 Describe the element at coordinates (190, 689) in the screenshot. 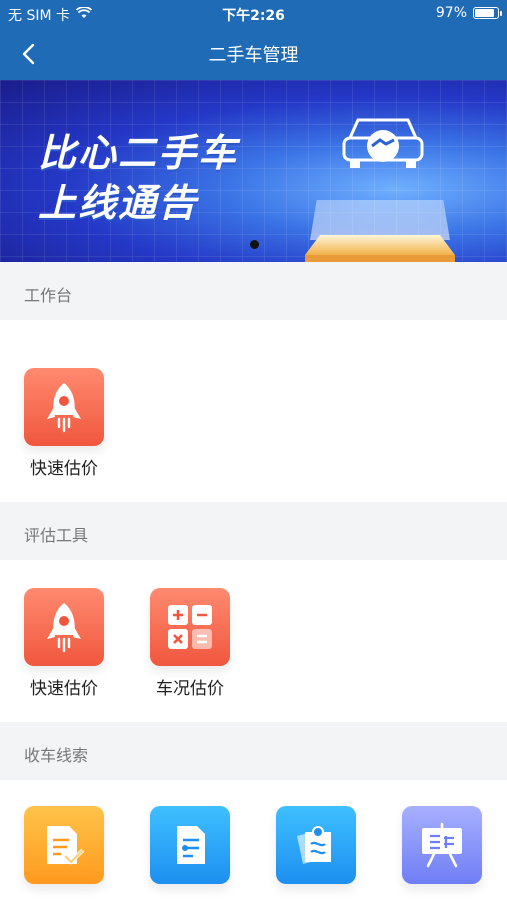

I see `tile-label: 车况估价` at that location.